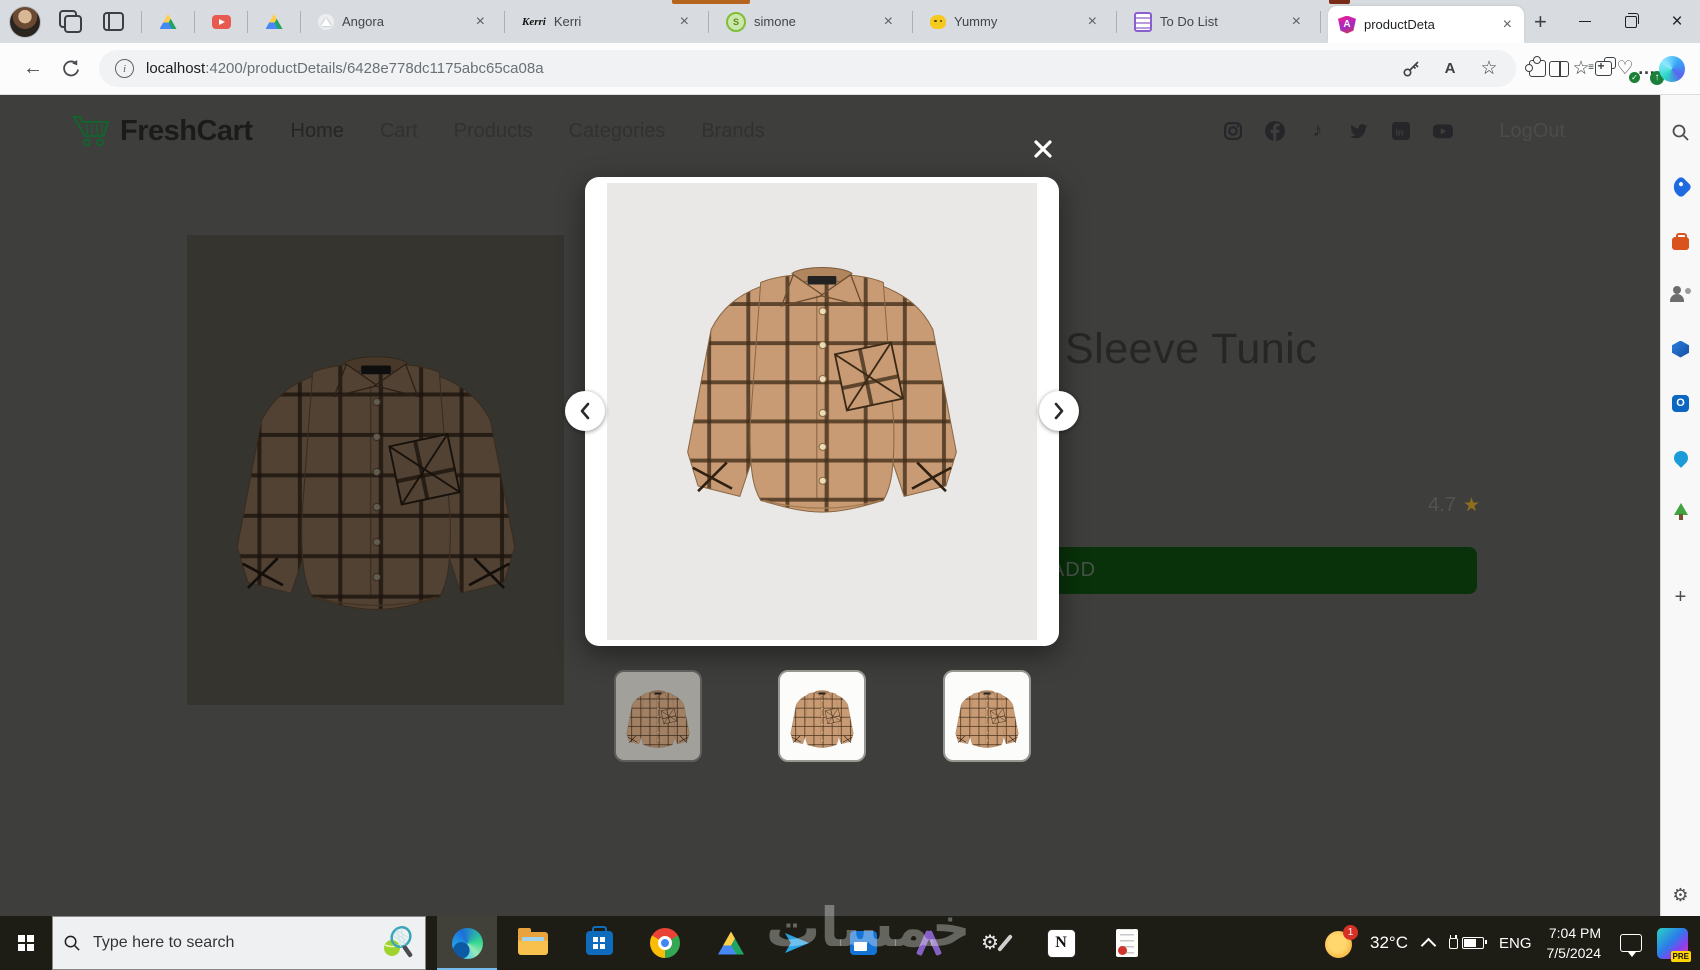 The image size is (1700, 970). I want to click on modal-close-button, so click(1043, 149).